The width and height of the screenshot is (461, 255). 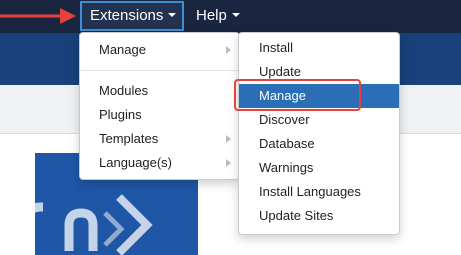 What do you see at coordinates (319, 120) in the screenshot?
I see `submenu-item-discover: Discover` at bounding box center [319, 120].